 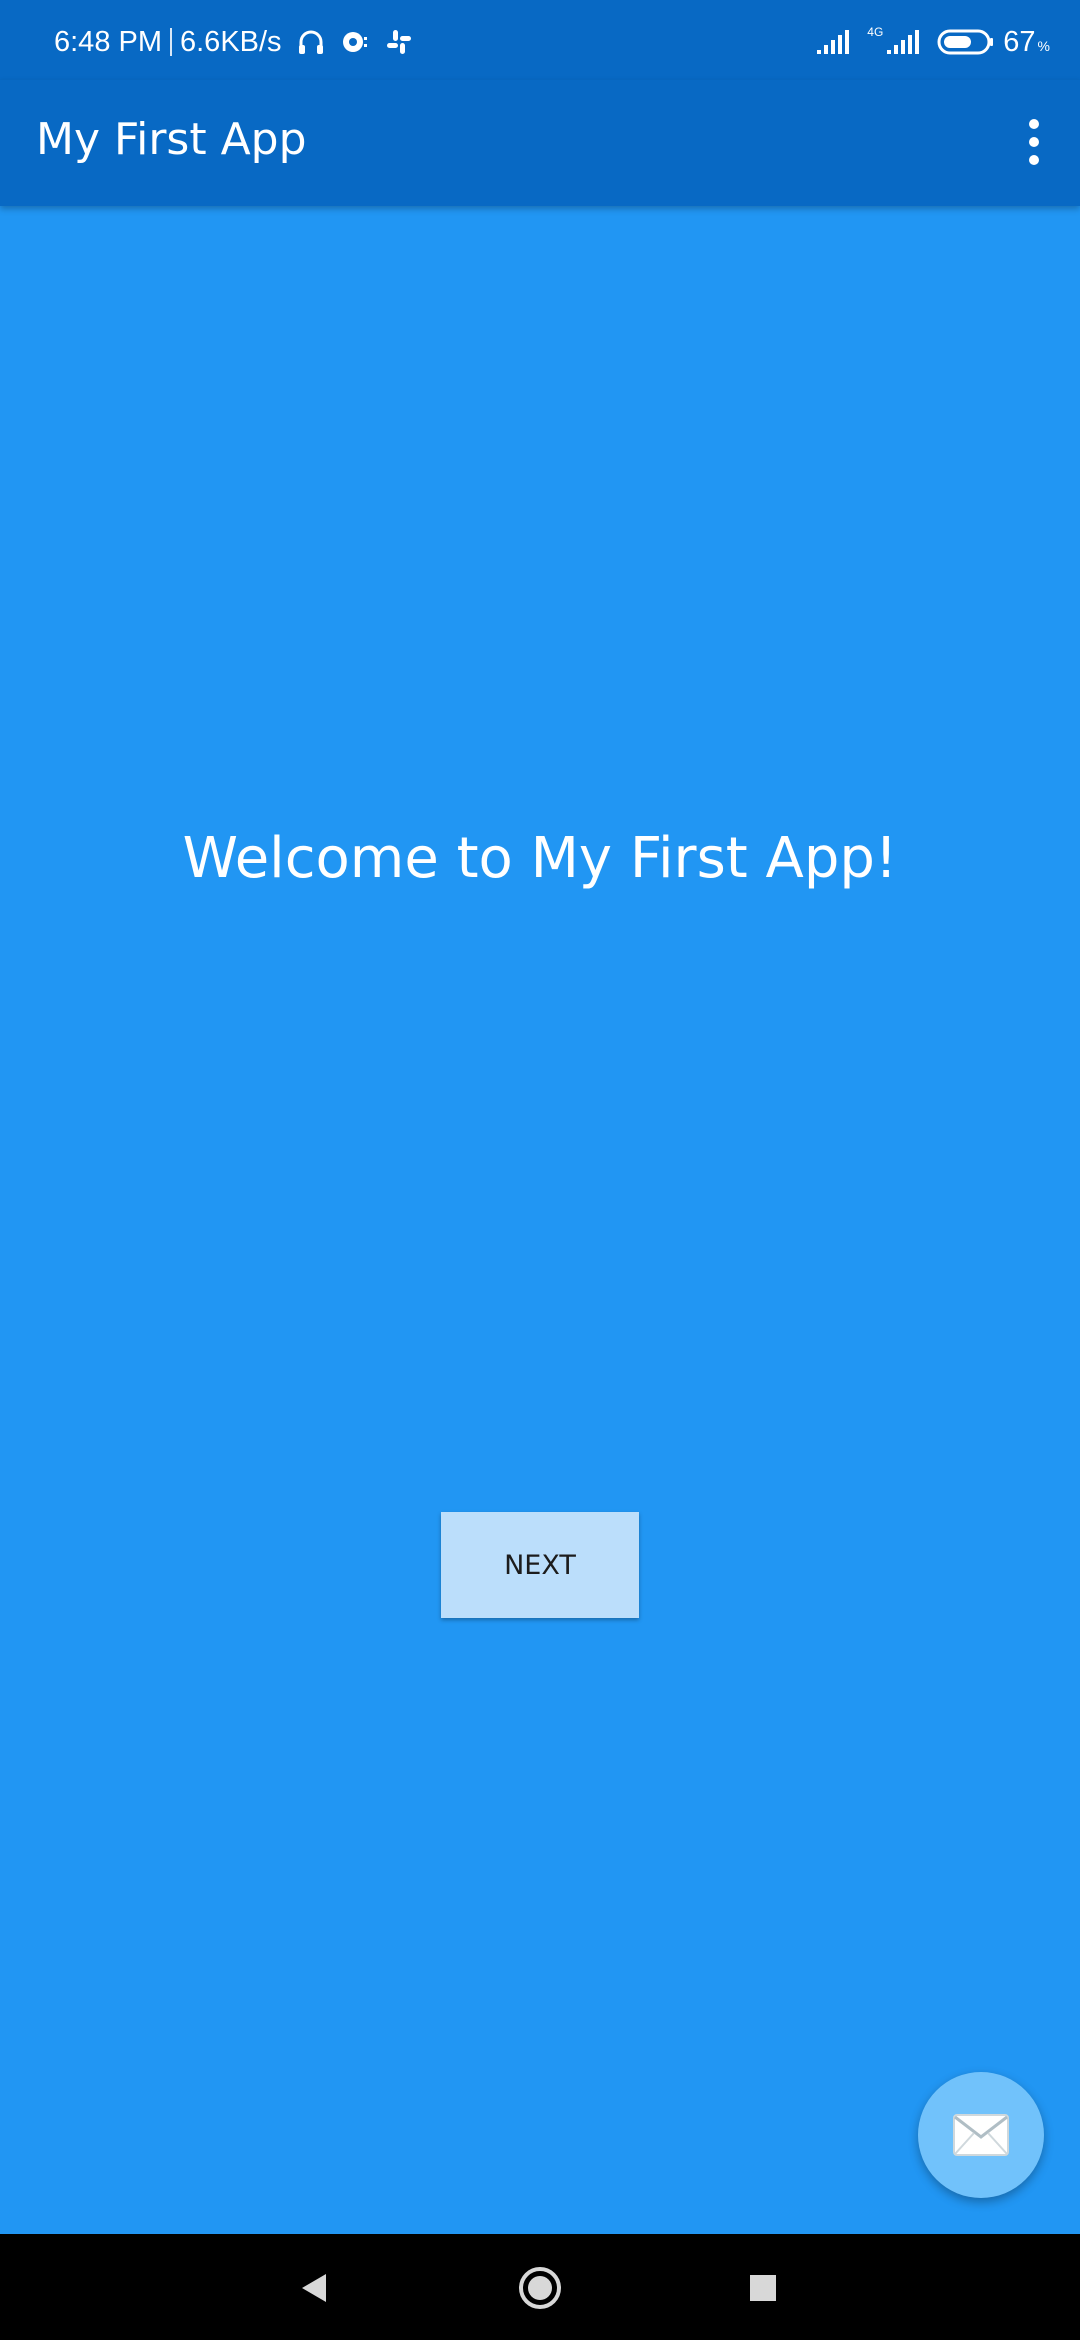 What do you see at coordinates (763, 2288) in the screenshot?
I see `recents-icon` at bounding box center [763, 2288].